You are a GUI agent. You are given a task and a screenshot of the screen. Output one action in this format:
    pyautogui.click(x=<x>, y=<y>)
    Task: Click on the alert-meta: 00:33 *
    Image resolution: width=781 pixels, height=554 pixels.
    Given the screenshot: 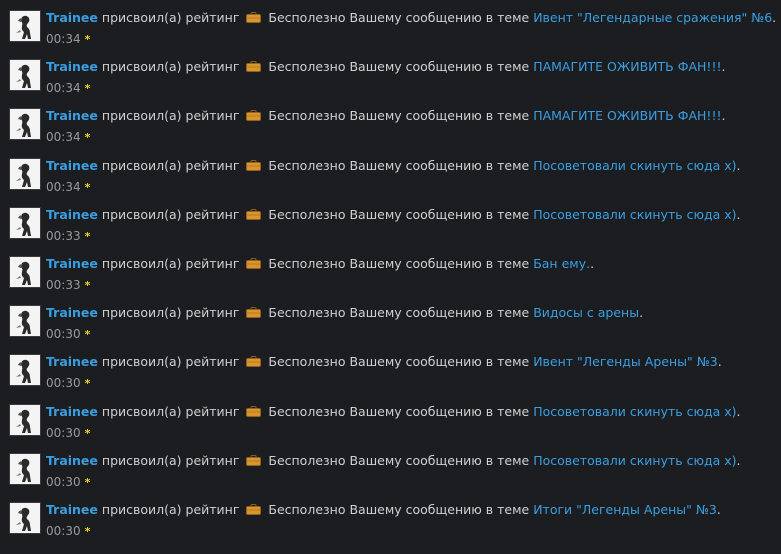 What is the action you would take?
    pyautogui.click(x=68, y=236)
    